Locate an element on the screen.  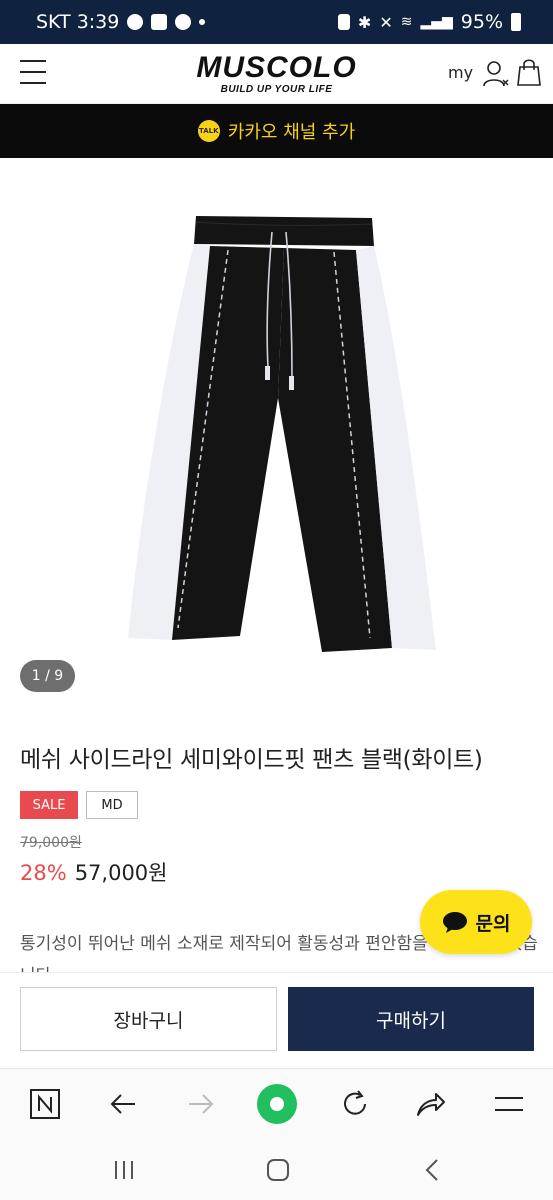
home-dot-icon is located at coordinates (277, 1104).